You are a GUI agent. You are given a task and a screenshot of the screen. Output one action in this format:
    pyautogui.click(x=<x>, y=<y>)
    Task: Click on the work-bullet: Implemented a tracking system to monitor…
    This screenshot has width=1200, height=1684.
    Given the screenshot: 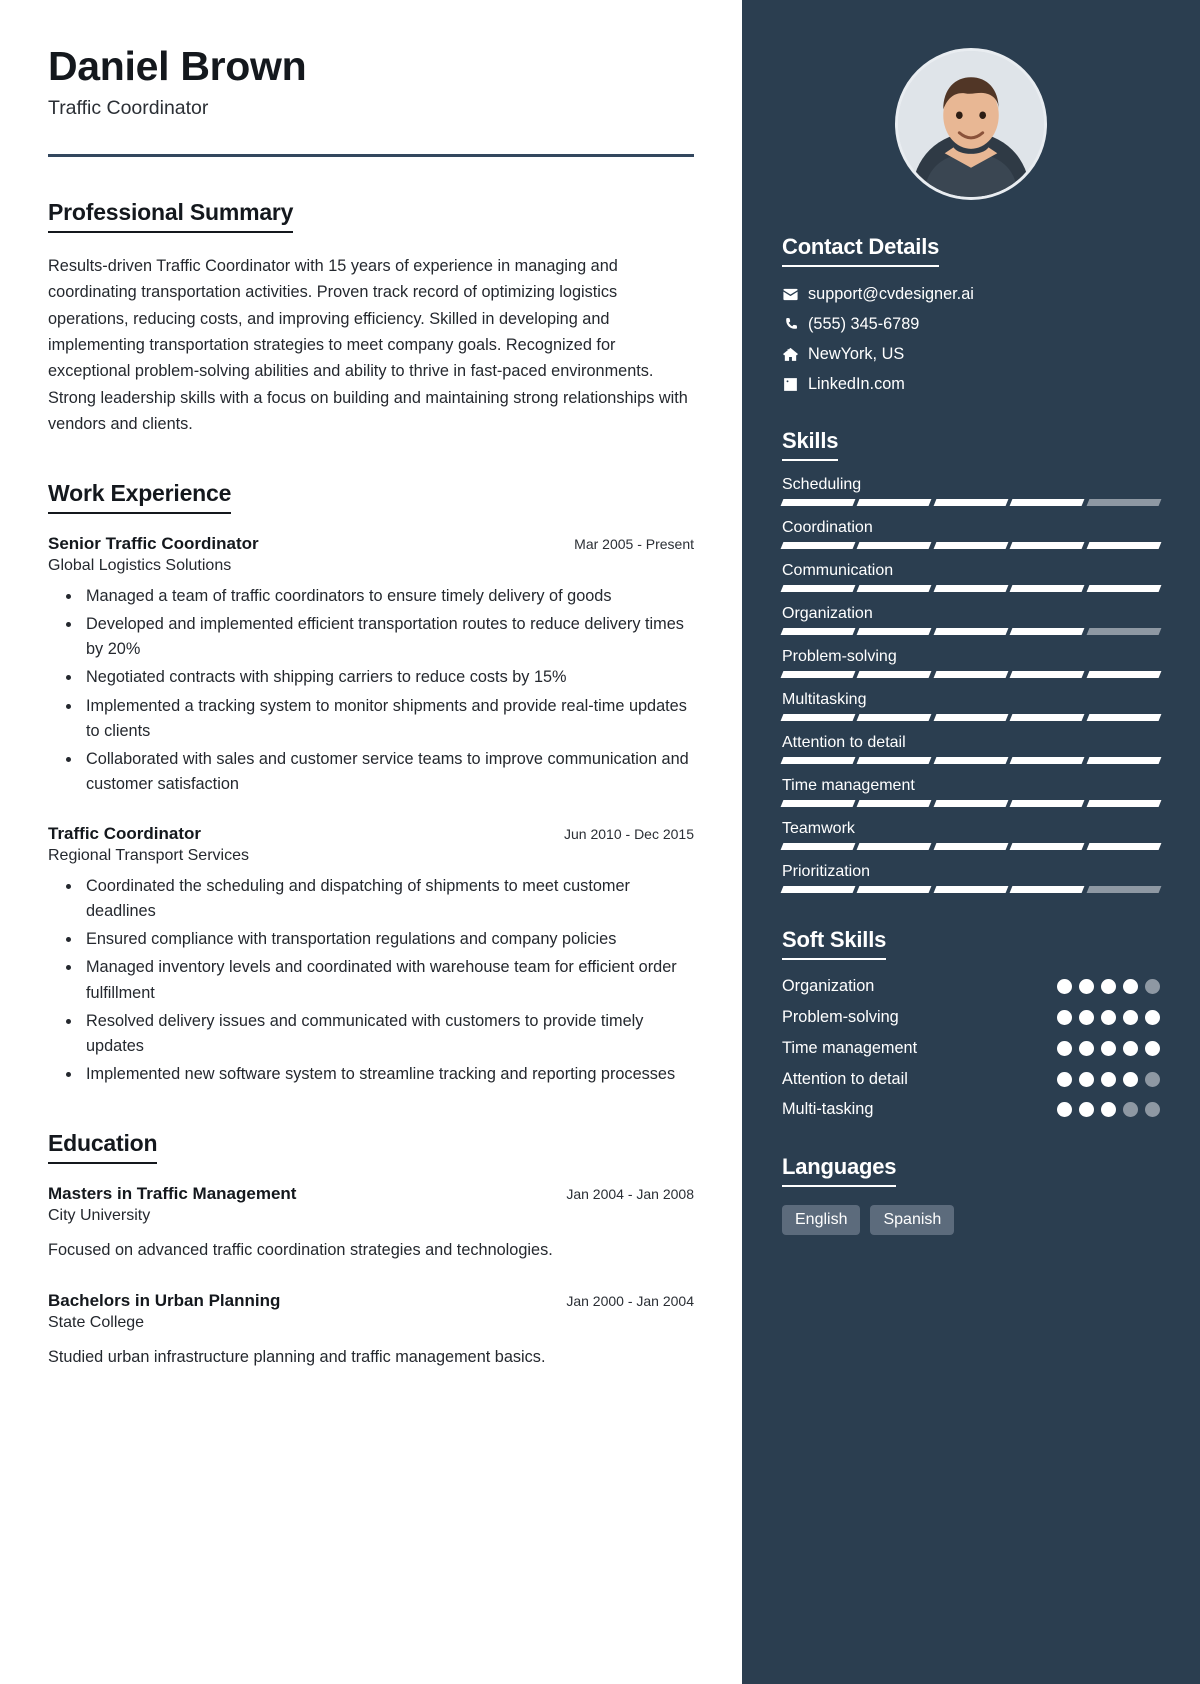 What is the action you would take?
    pyautogui.click(x=388, y=719)
    